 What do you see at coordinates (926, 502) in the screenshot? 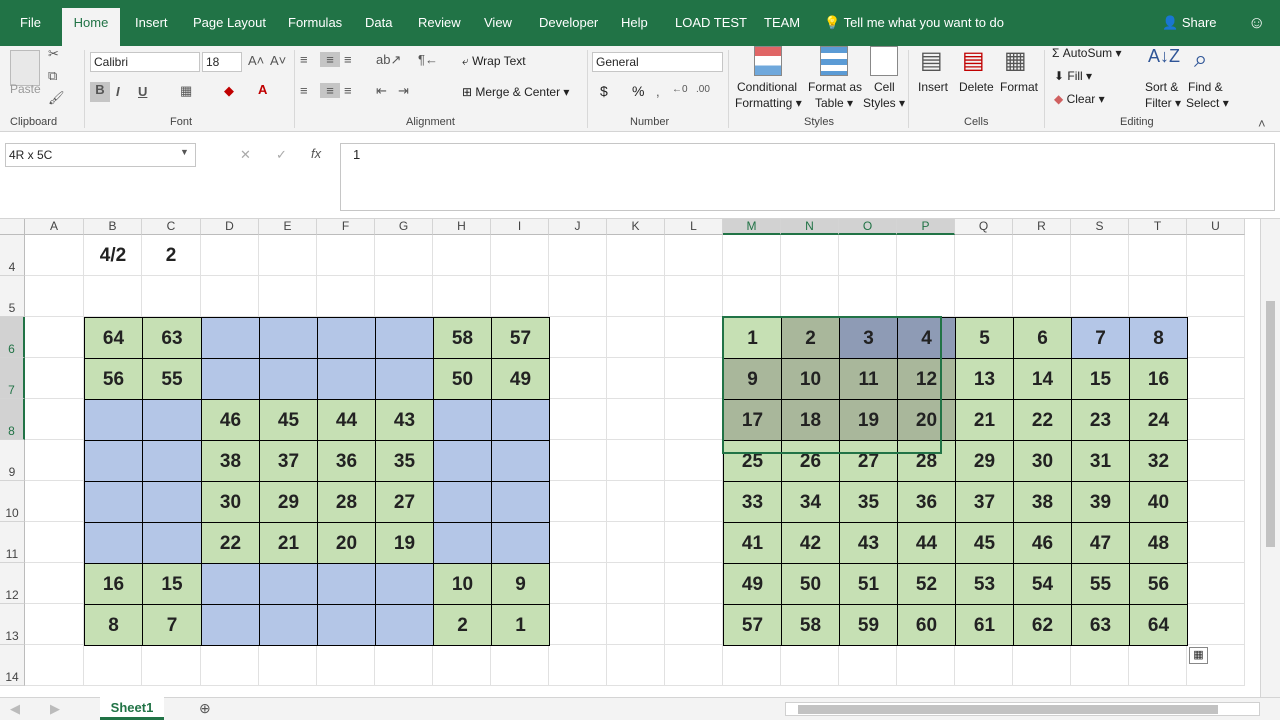
I see `right-grid-cell: 36` at bounding box center [926, 502].